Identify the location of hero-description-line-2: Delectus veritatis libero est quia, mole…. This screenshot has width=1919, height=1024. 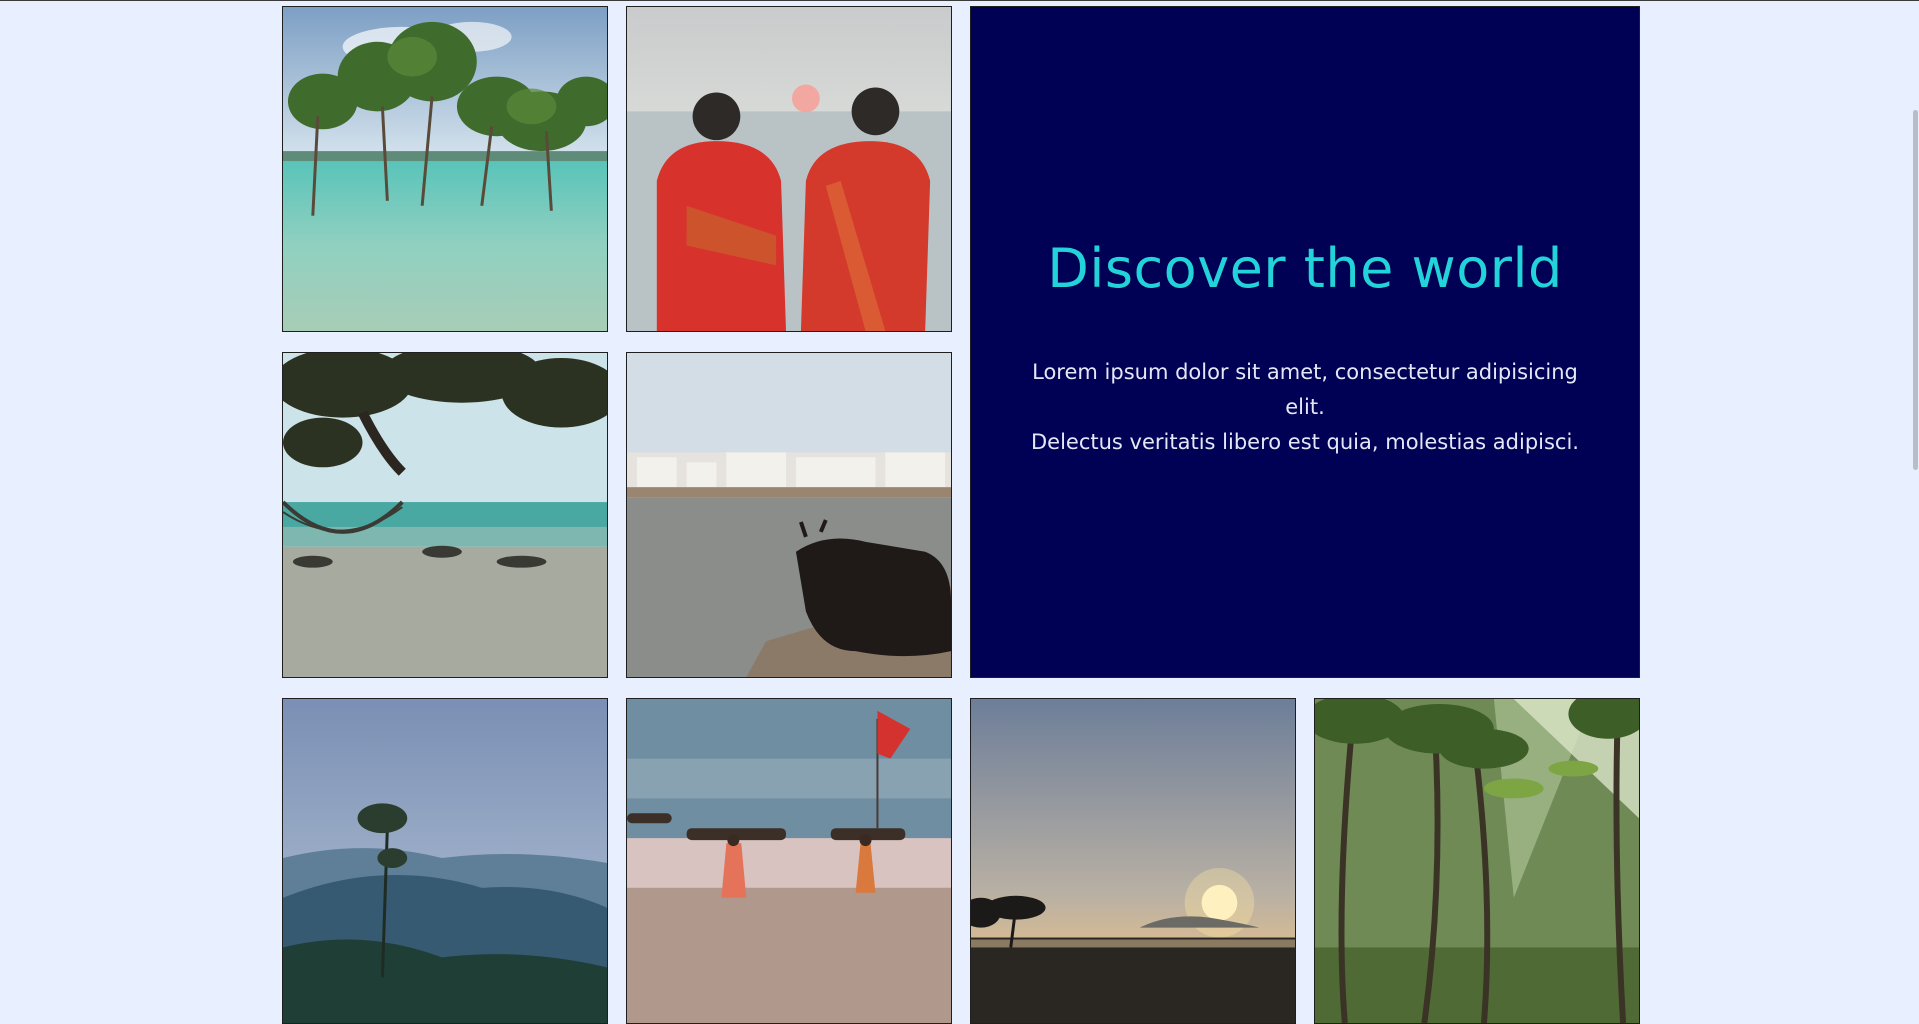
(1305, 442).